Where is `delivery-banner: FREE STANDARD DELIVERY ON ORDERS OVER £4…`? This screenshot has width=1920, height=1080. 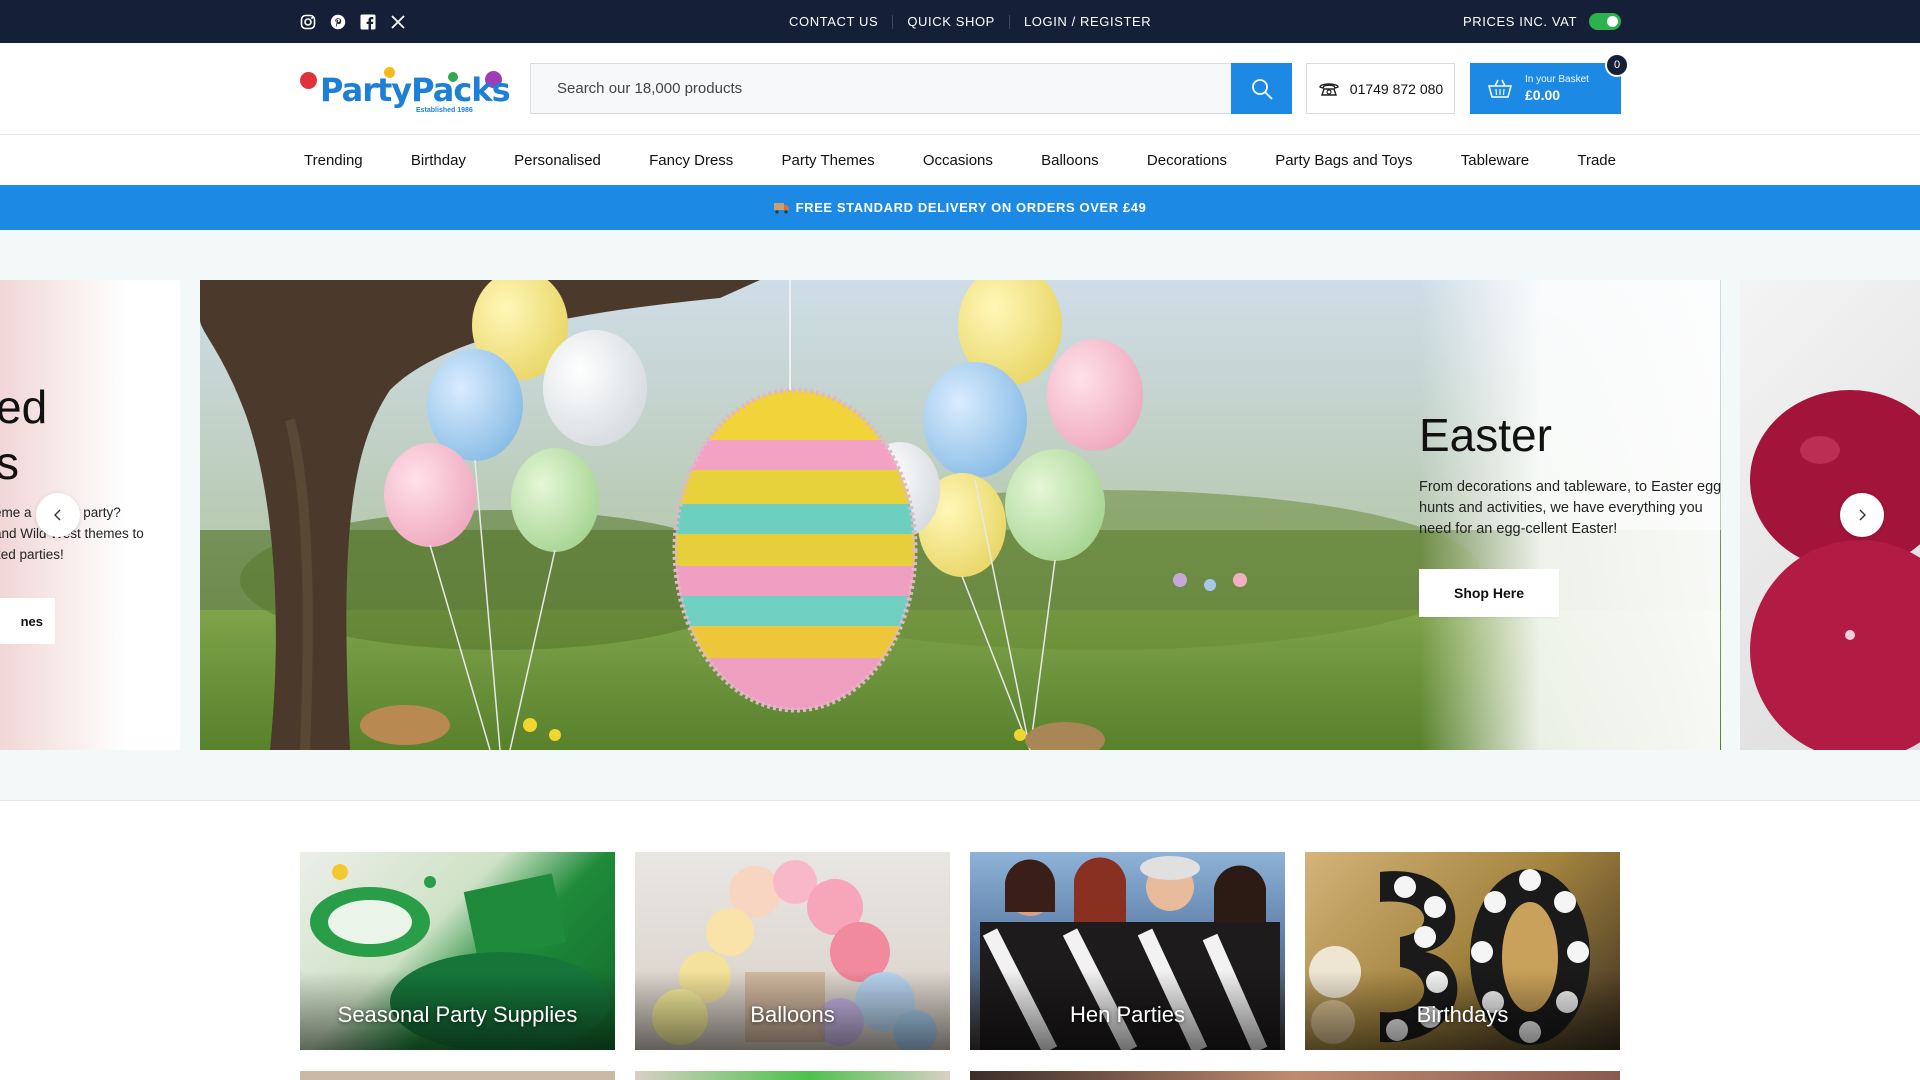 delivery-banner: FREE STANDARD DELIVERY ON ORDERS OVER £4… is located at coordinates (960, 207).